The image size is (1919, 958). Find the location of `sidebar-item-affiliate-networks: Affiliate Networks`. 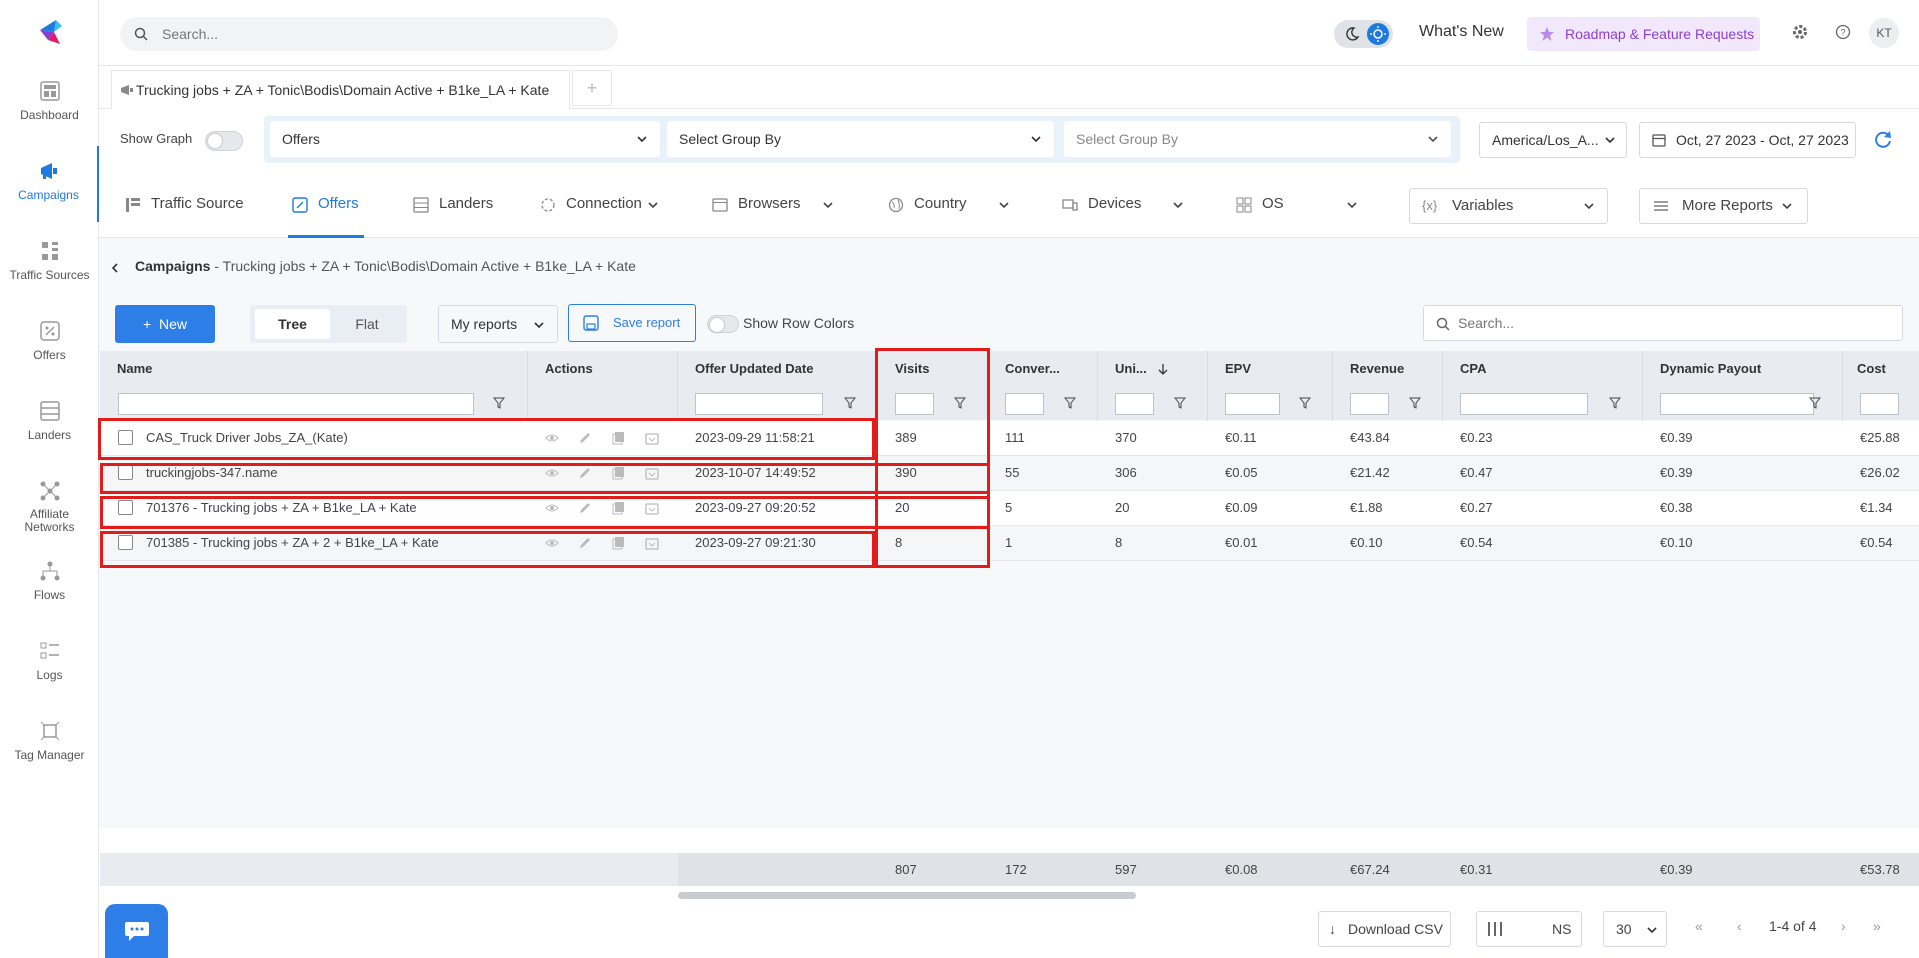

sidebar-item-affiliate-networks: Affiliate Networks is located at coordinates (49, 506).